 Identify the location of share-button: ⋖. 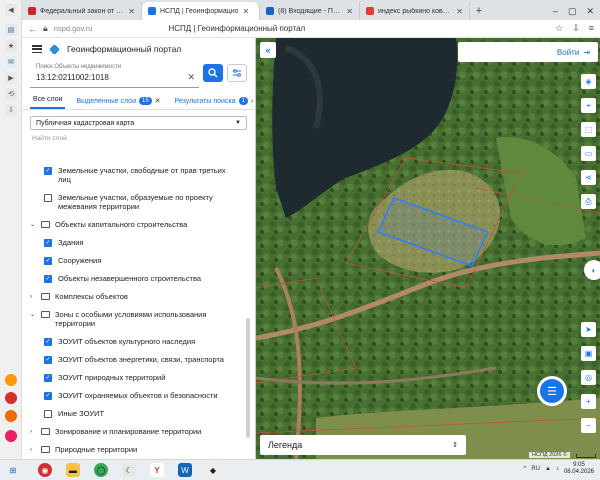
(588, 177).